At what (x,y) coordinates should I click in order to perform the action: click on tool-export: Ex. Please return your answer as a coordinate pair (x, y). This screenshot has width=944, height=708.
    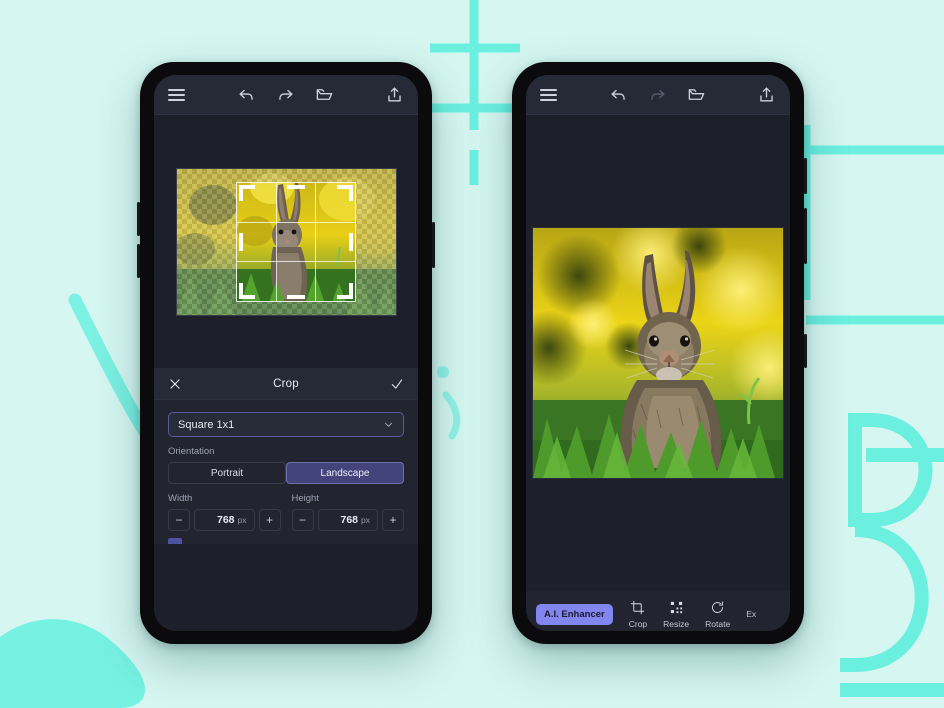
    Looking at the image, I should click on (751, 614).